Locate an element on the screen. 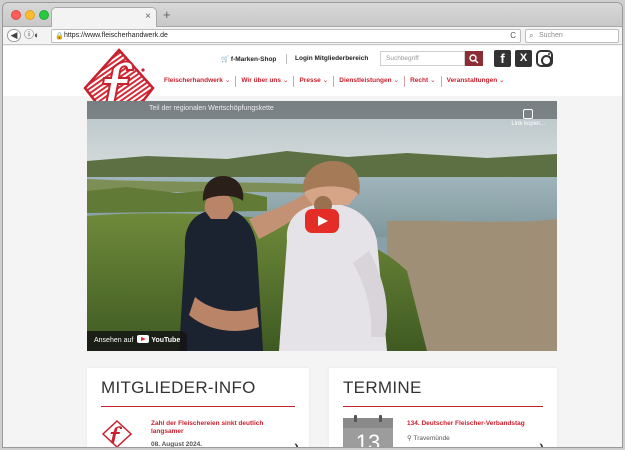  news-date: 08. August 2024. is located at coordinates (177, 444).